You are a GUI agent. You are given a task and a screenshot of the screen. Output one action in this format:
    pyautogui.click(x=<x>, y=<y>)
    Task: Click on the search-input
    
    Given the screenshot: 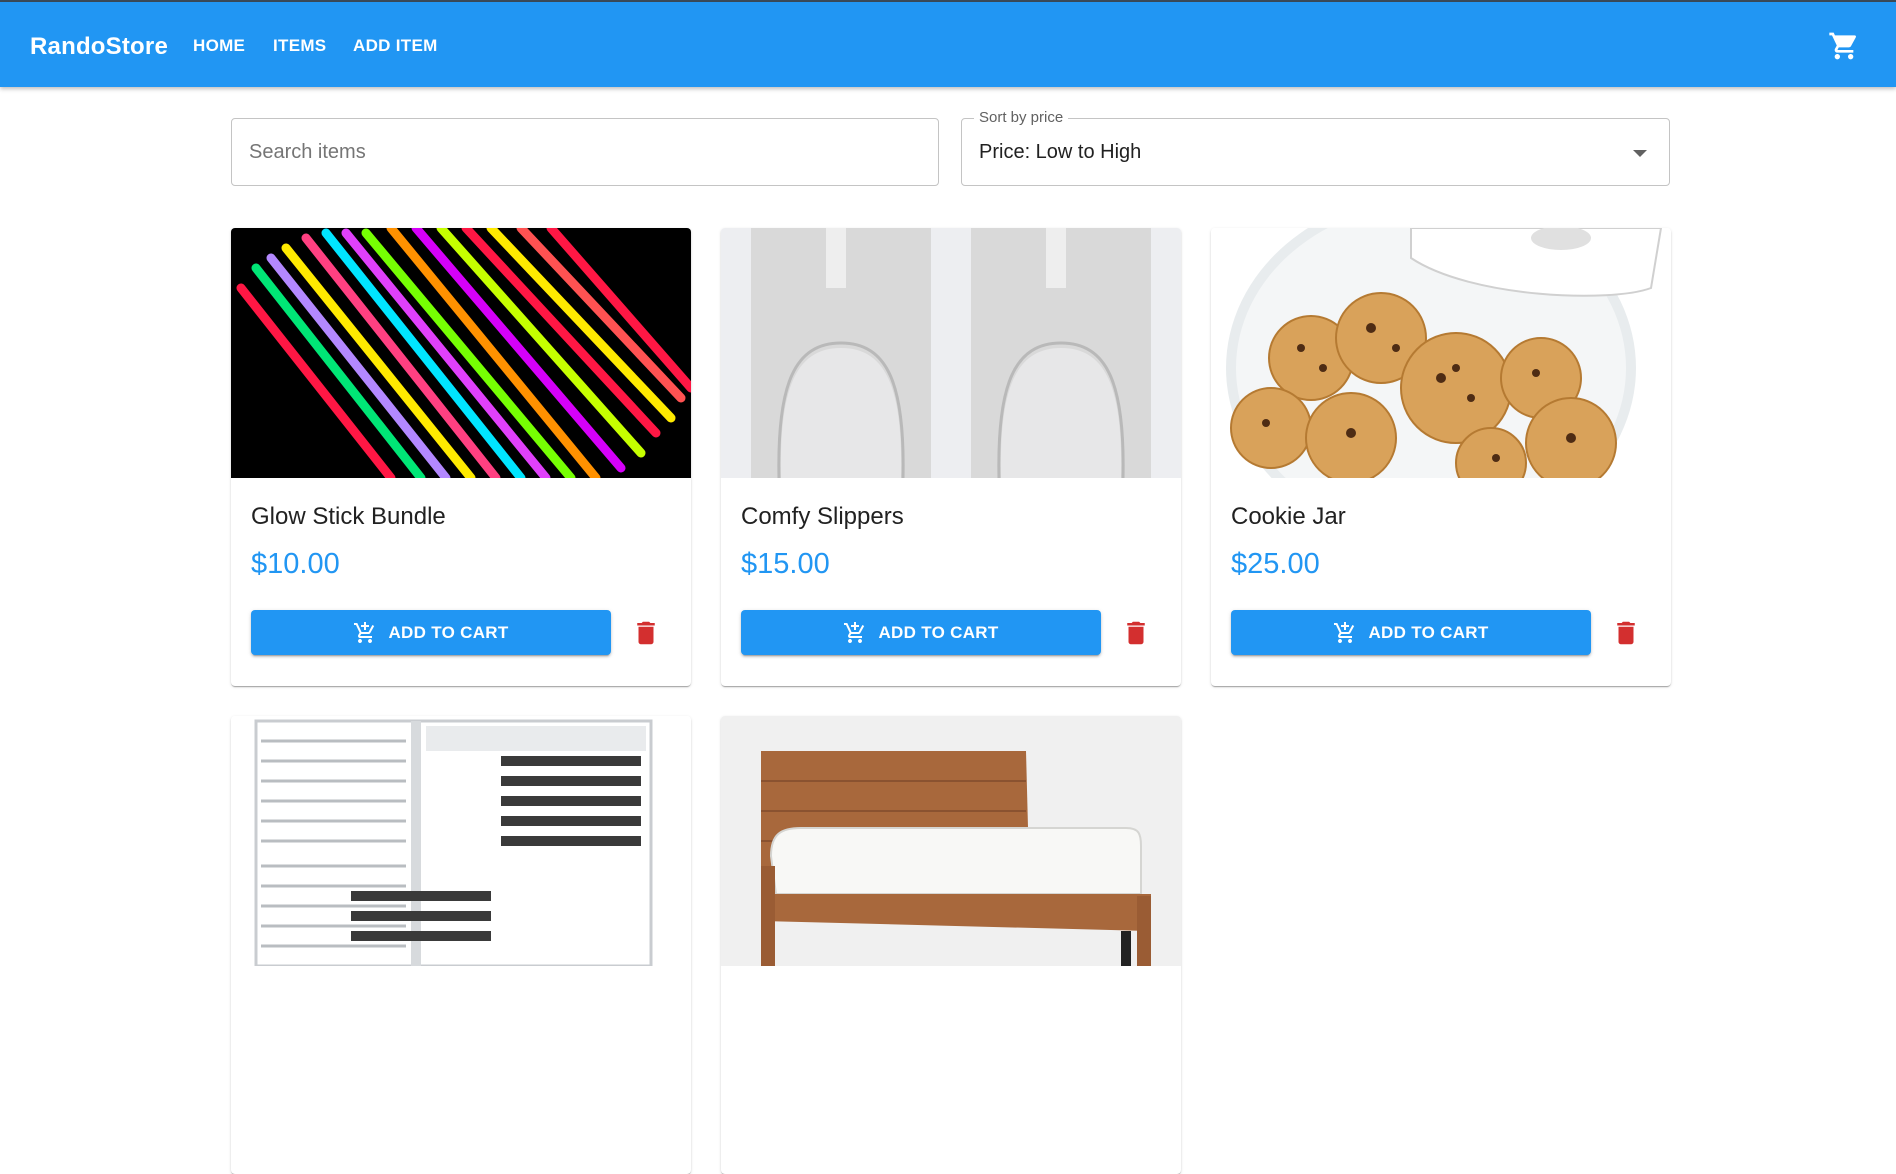 What is the action you would take?
    pyautogui.click(x=570, y=152)
    